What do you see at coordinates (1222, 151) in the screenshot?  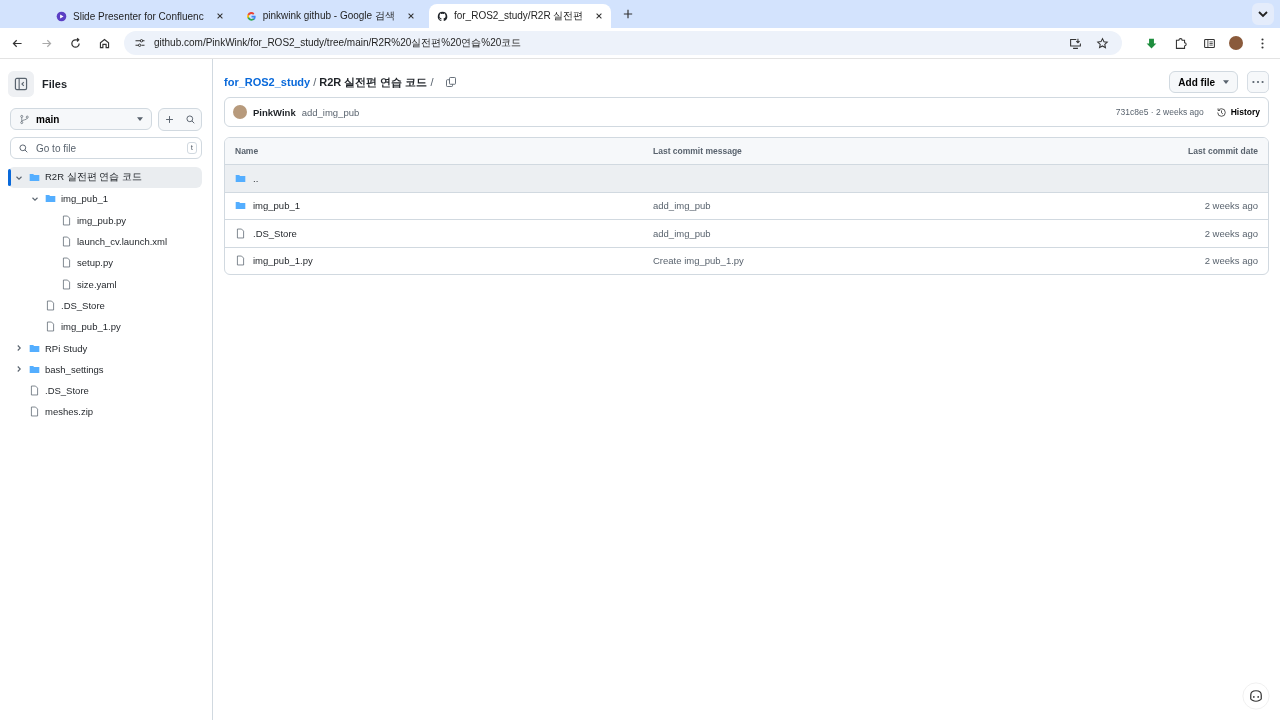 I see `column-header: Last commit date` at bounding box center [1222, 151].